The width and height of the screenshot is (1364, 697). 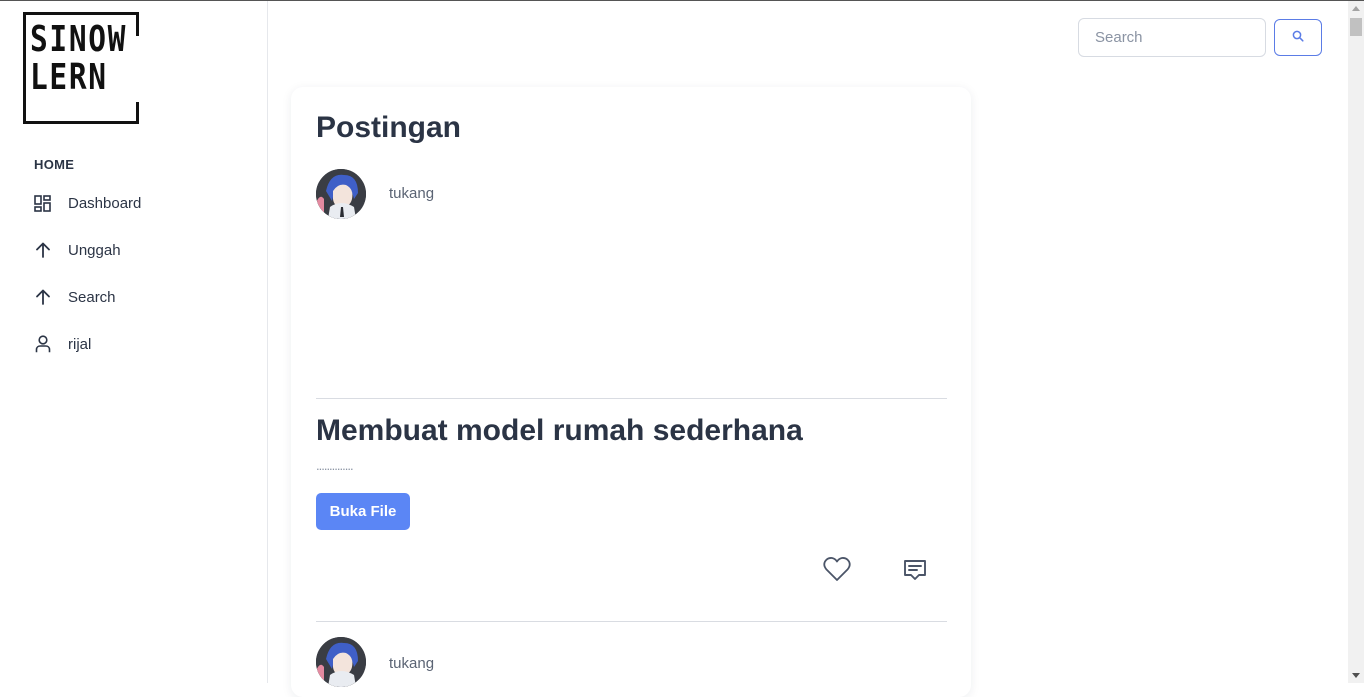 I want to click on sidebar-item-label: Search, so click(x=92, y=297).